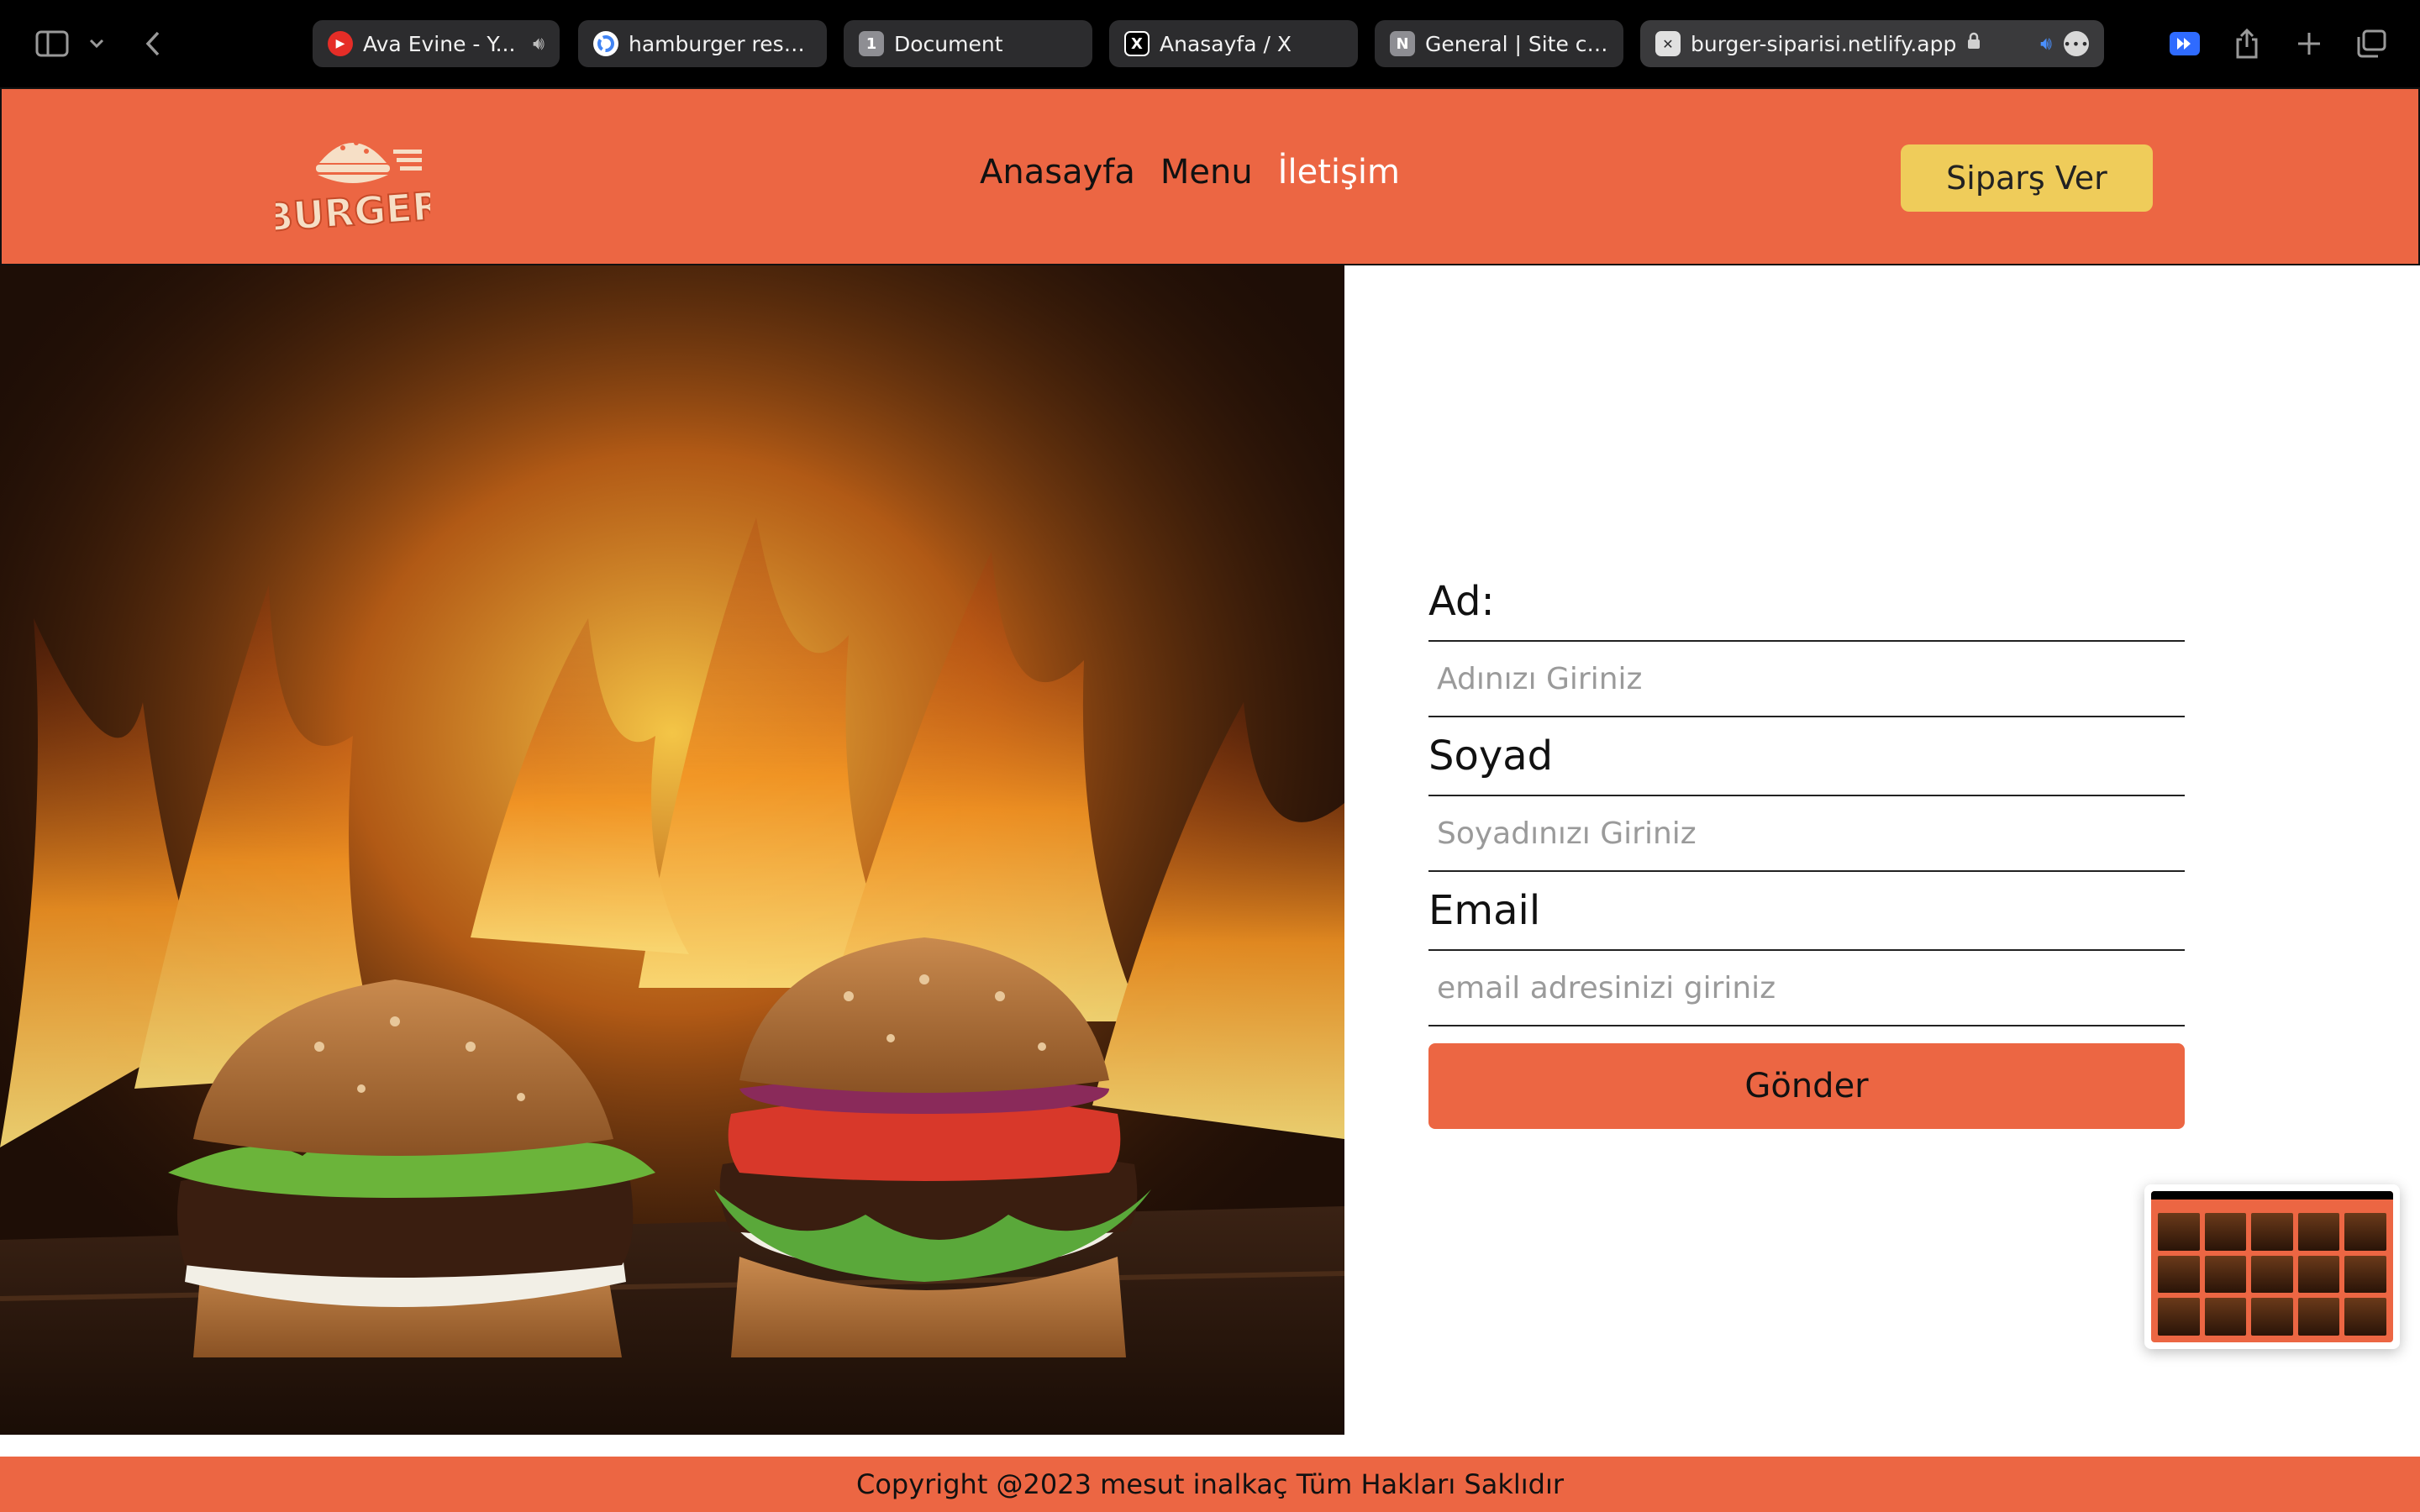 The width and height of the screenshot is (2420, 1512). Describe the element at coordinates (1806, 1086) in the screenshot. I see `submit-button: Gönder` at that location.